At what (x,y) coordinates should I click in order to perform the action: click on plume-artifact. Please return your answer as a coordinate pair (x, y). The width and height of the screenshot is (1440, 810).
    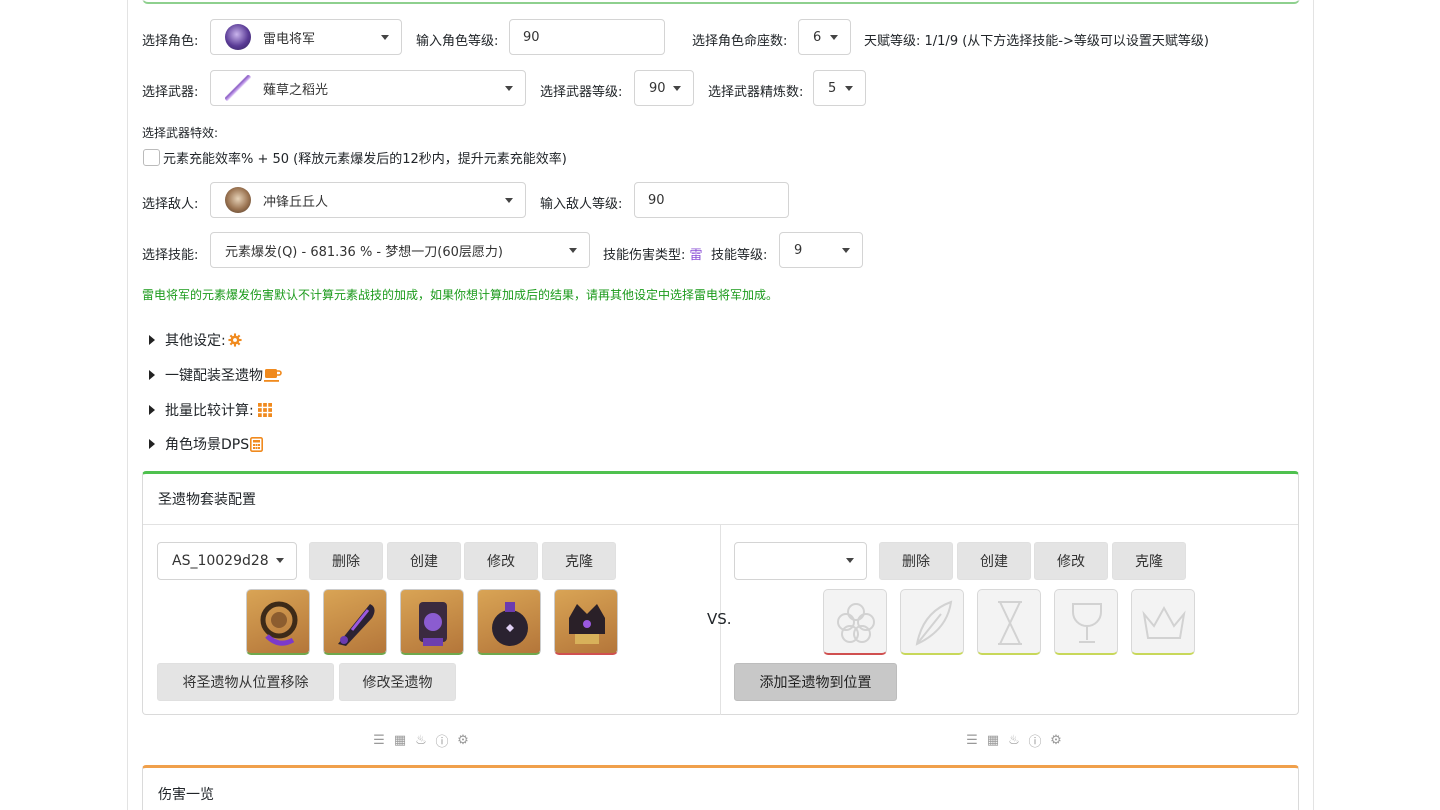
    Looking at the image, I should click on (355, 622).